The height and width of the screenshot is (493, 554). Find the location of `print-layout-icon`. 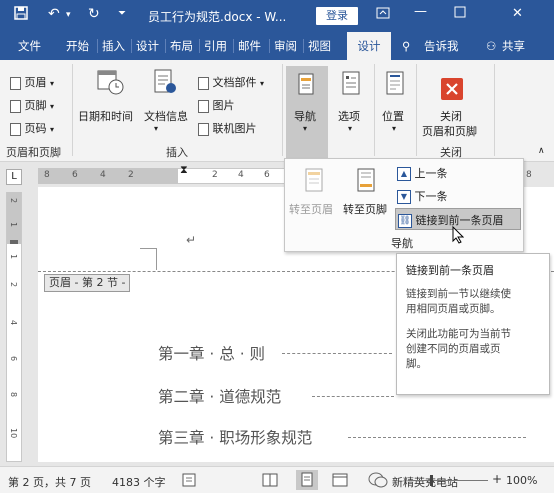

print-layout-icon is located at coordinates (307, 480).